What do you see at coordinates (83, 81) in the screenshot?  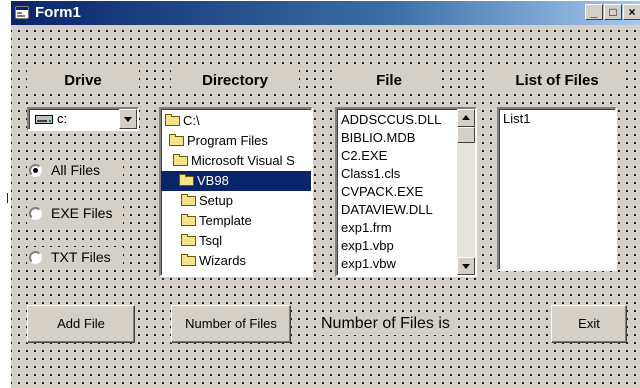 I see `drive-label: Drive` at bounding box center [83, 81].